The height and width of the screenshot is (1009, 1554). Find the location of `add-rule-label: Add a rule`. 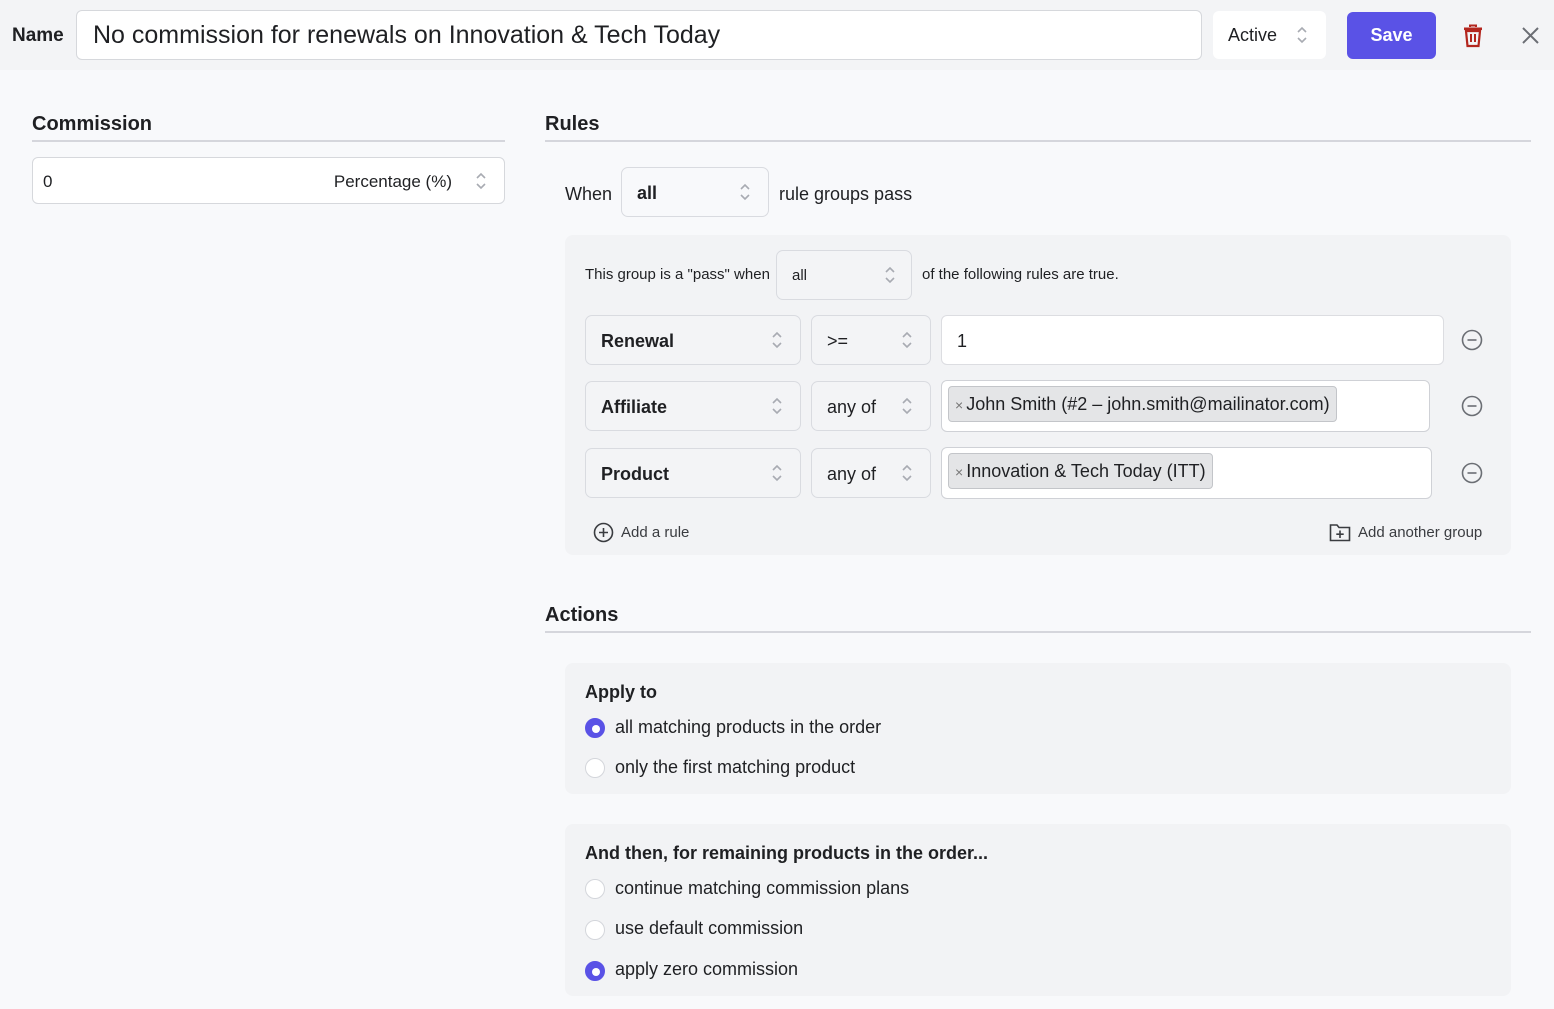

add-rule-label: Add a rule is located at coordinates (655, 532).